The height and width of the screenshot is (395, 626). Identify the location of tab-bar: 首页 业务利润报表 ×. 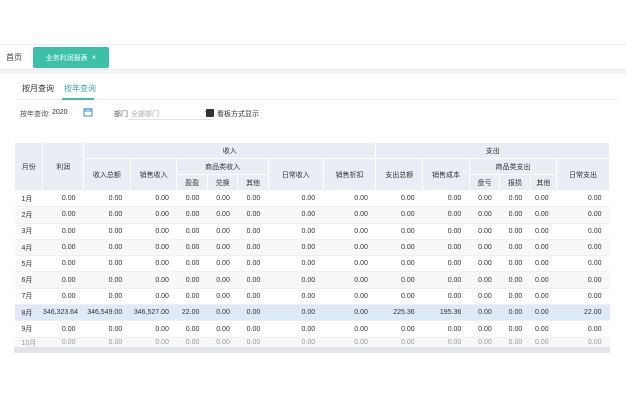
(313, 57).